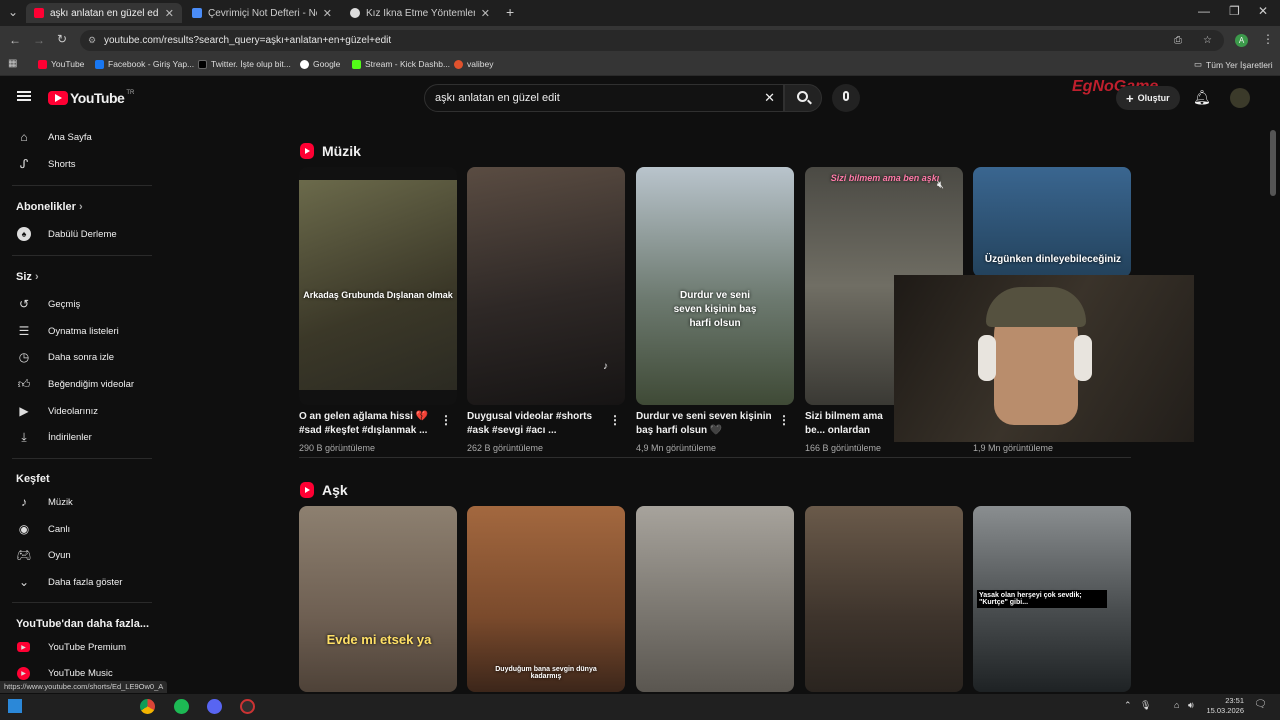  Describe the element at coordinates (80, 529) in the screenshot. I see `sidebar-item-live: ◉ Canlı` at that location.